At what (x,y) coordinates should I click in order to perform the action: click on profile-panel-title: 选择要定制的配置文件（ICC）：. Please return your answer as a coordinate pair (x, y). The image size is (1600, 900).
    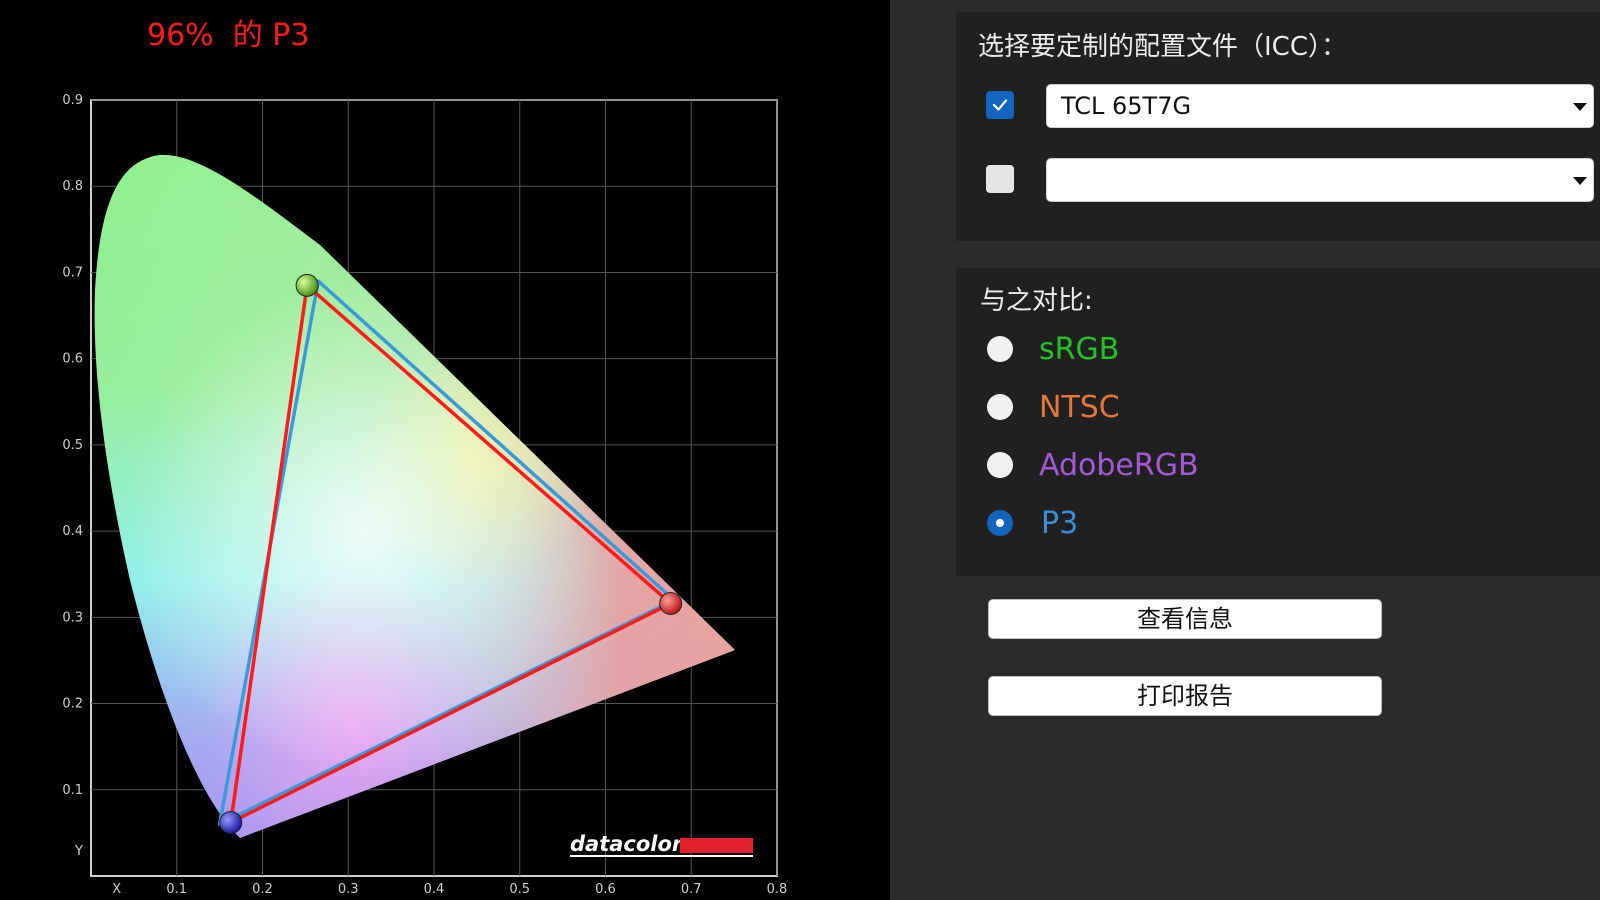
    Looking at the image, I should click on (1162, 47).